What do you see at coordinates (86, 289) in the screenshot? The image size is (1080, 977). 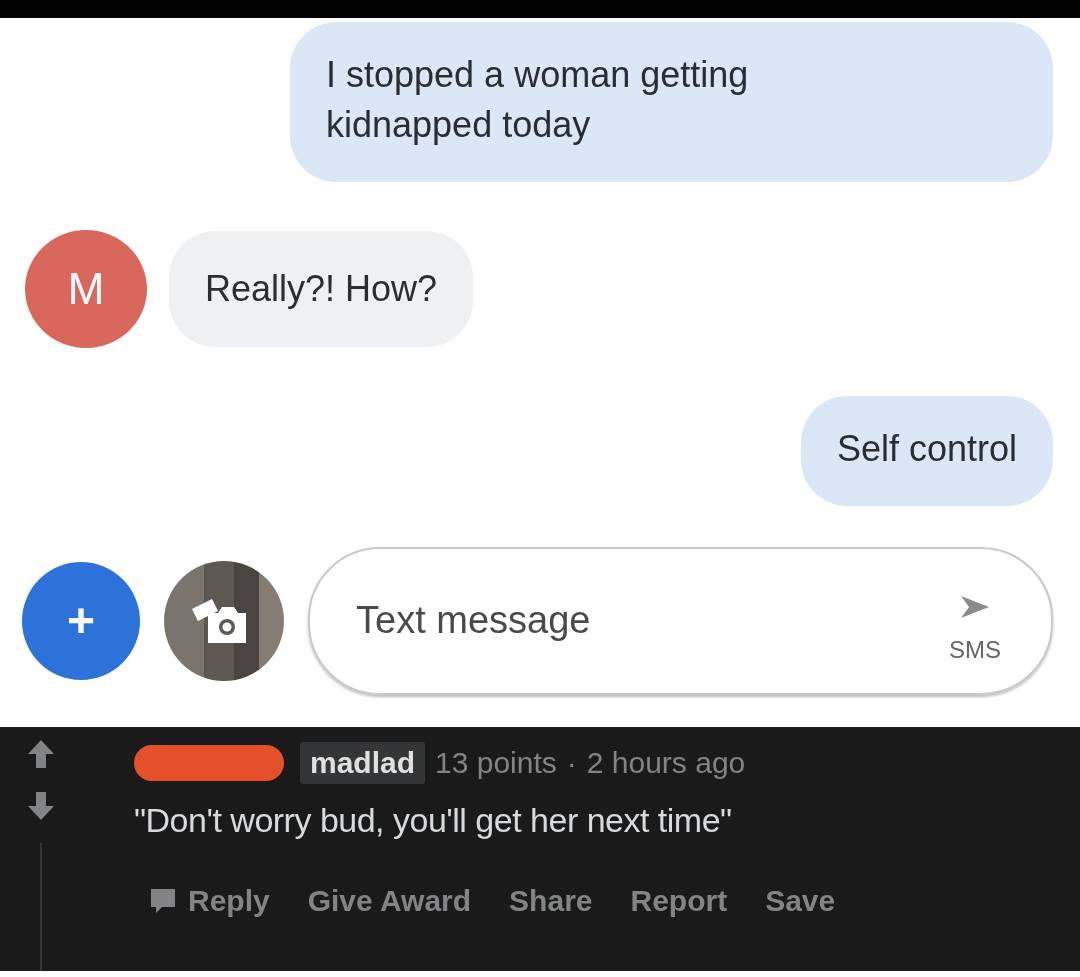 I see `avatar: M` at bounding box center [86, 289].